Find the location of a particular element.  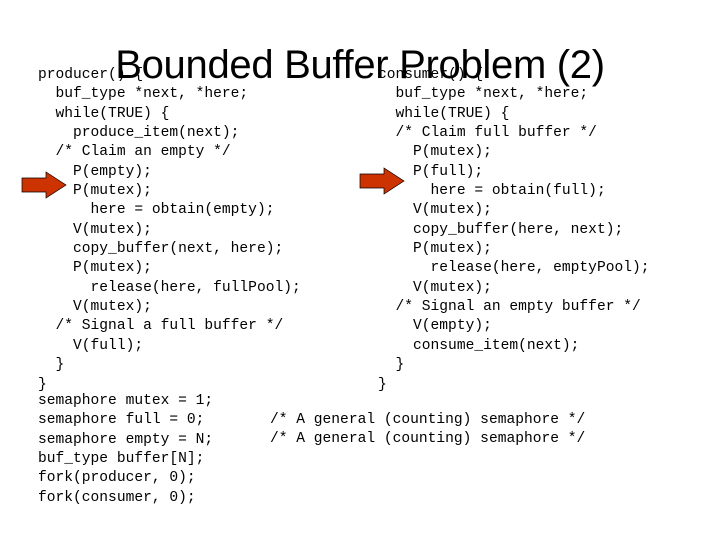

consumer-code-line: consume_item(next); is located at coordinates (479, 345).